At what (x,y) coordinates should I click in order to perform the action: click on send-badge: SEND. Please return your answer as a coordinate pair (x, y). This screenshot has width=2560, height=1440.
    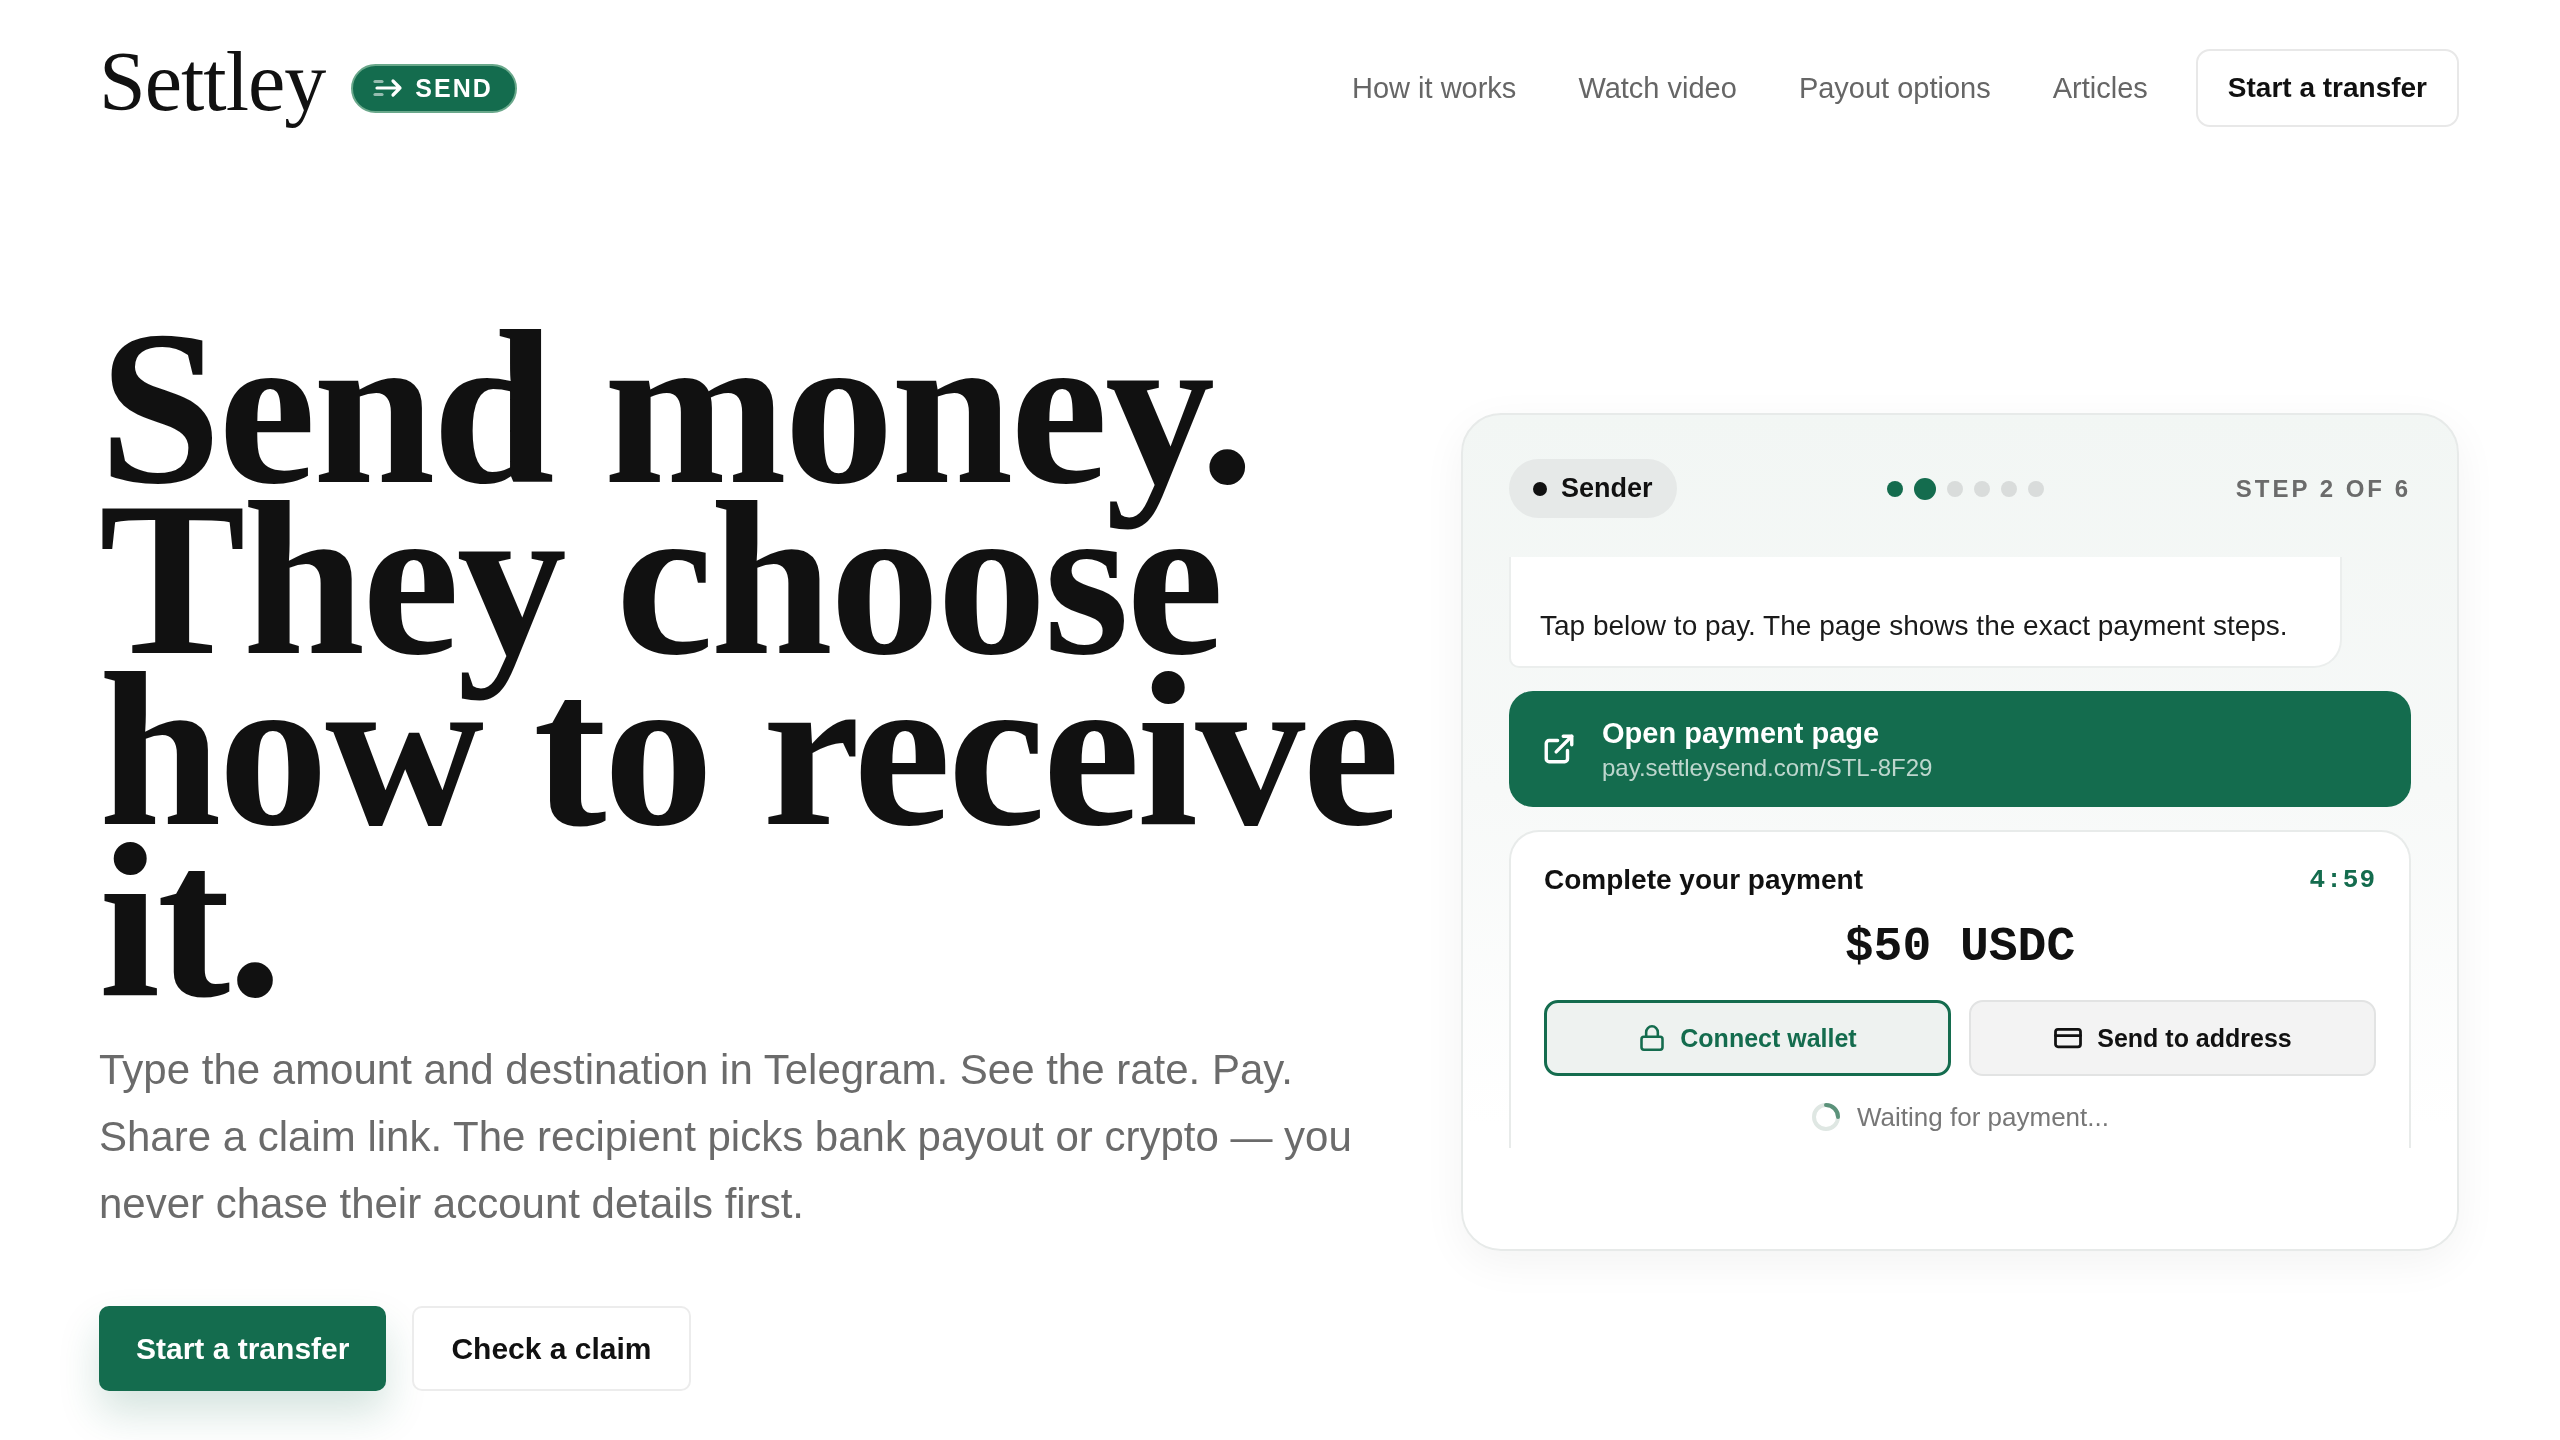
    Looking at the image, I should click on (434, 88).